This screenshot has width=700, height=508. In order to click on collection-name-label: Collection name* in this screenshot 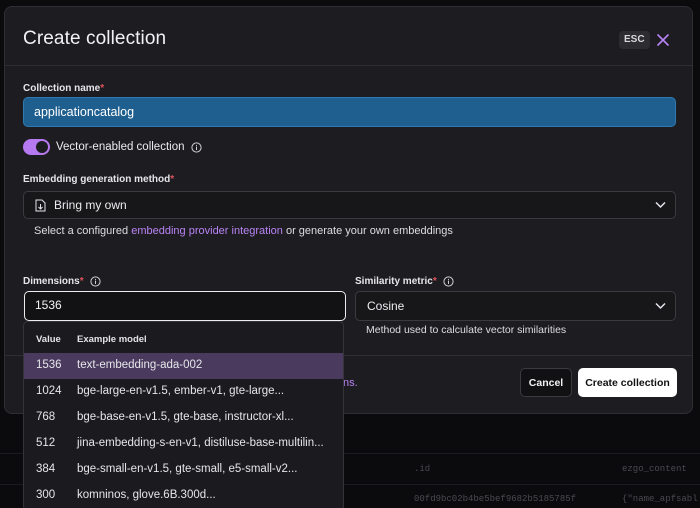, I will do `click(63, 88)`.